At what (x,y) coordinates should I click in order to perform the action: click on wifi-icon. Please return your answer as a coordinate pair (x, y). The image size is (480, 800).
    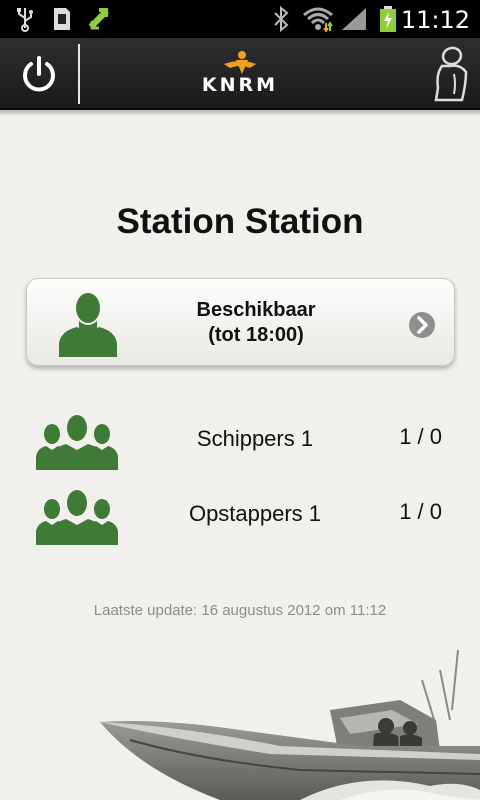
    Looking at the image, I should click on (318, 19).